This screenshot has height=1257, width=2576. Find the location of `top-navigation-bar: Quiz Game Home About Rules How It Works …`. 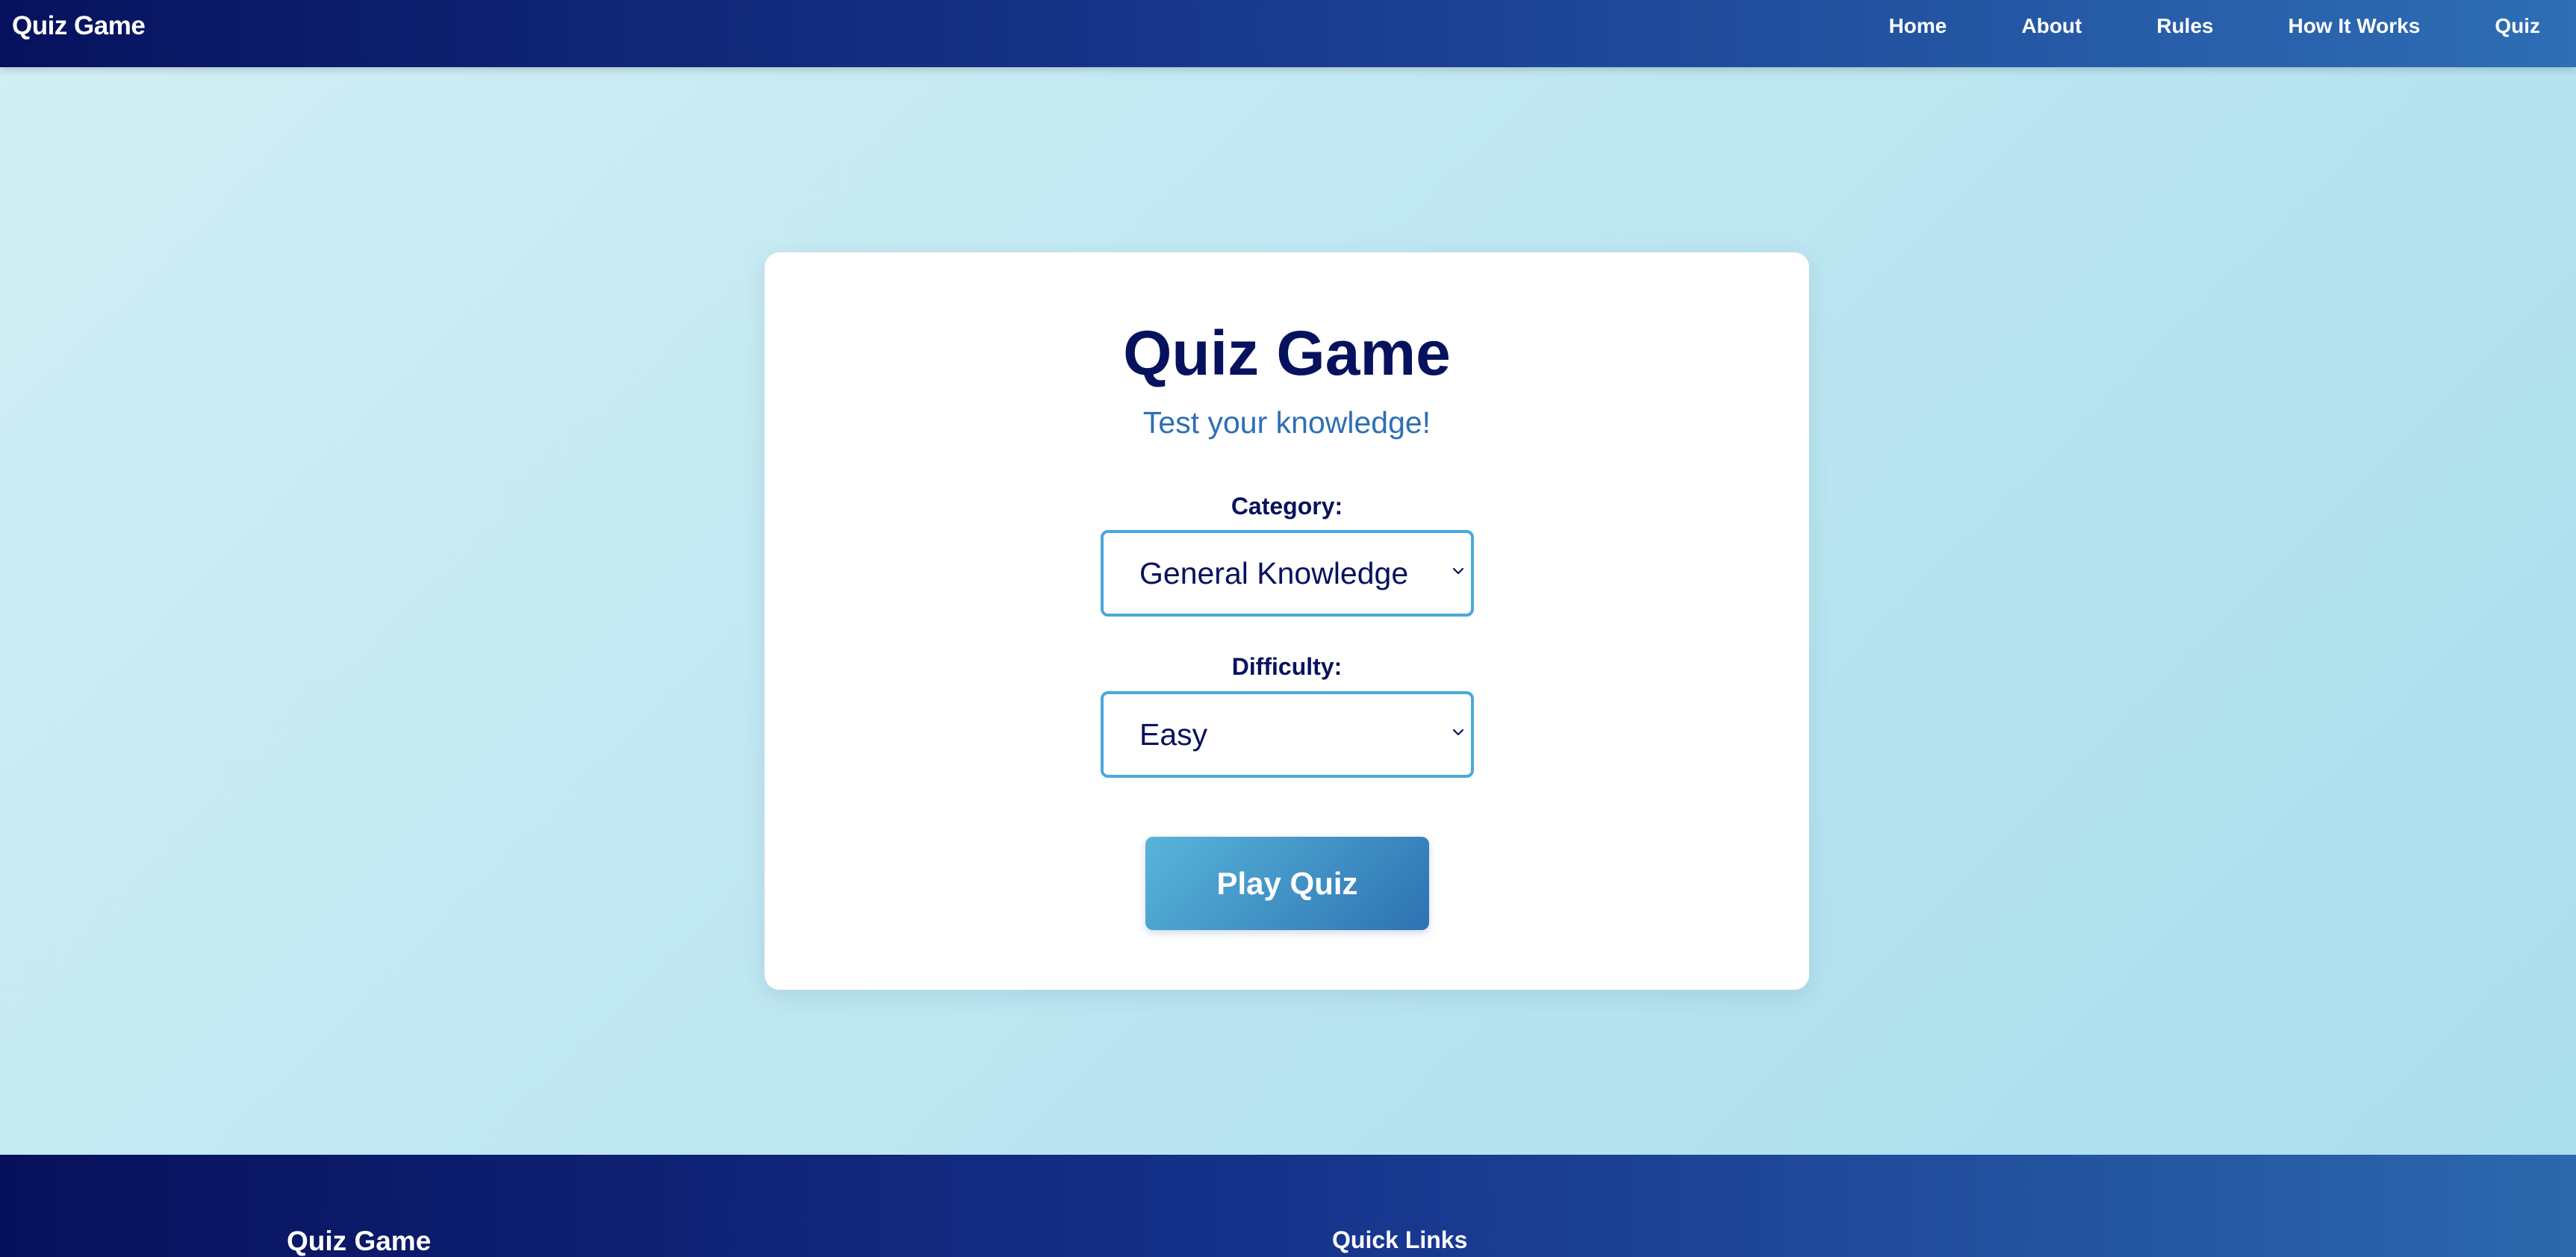

top-navigation-bar: Quiz Game Home About Rules How It Works … is located at coordinates (1288, 33).